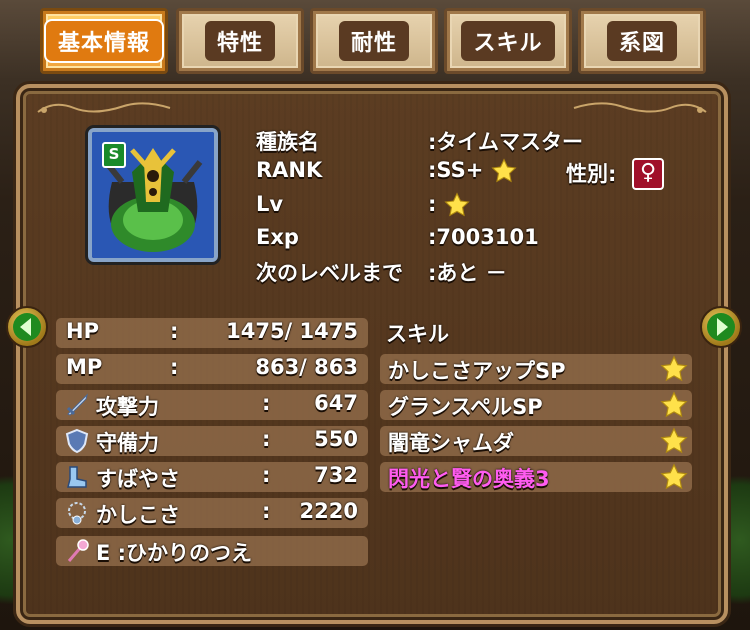 This screenshot has width=750, height=630. I want to click on staff-icon, so click(78, 550).